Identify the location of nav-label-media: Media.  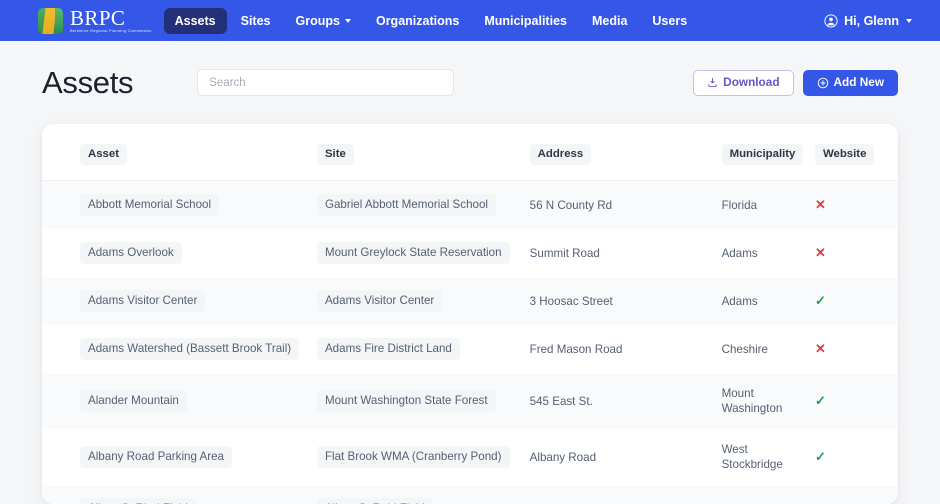
(609, 20).